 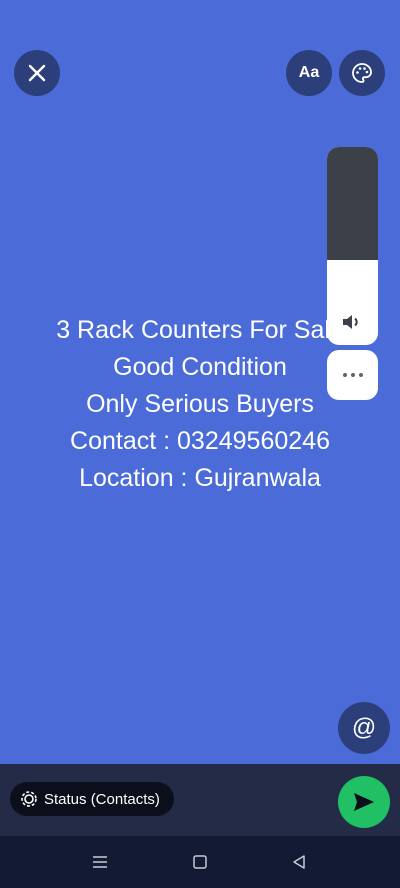 I want to click on home-button, so click(x=200, y=862).